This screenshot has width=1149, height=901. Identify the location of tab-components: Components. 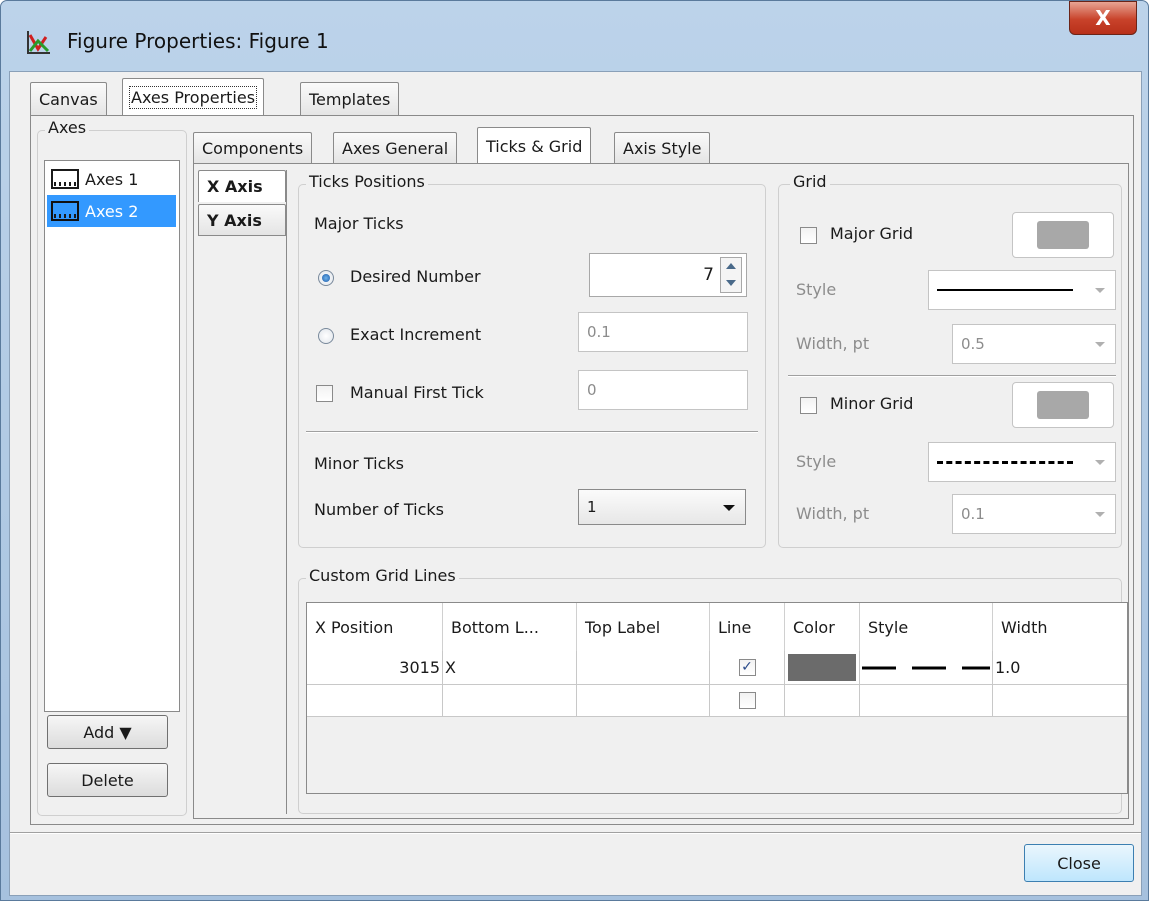
(253, 148).